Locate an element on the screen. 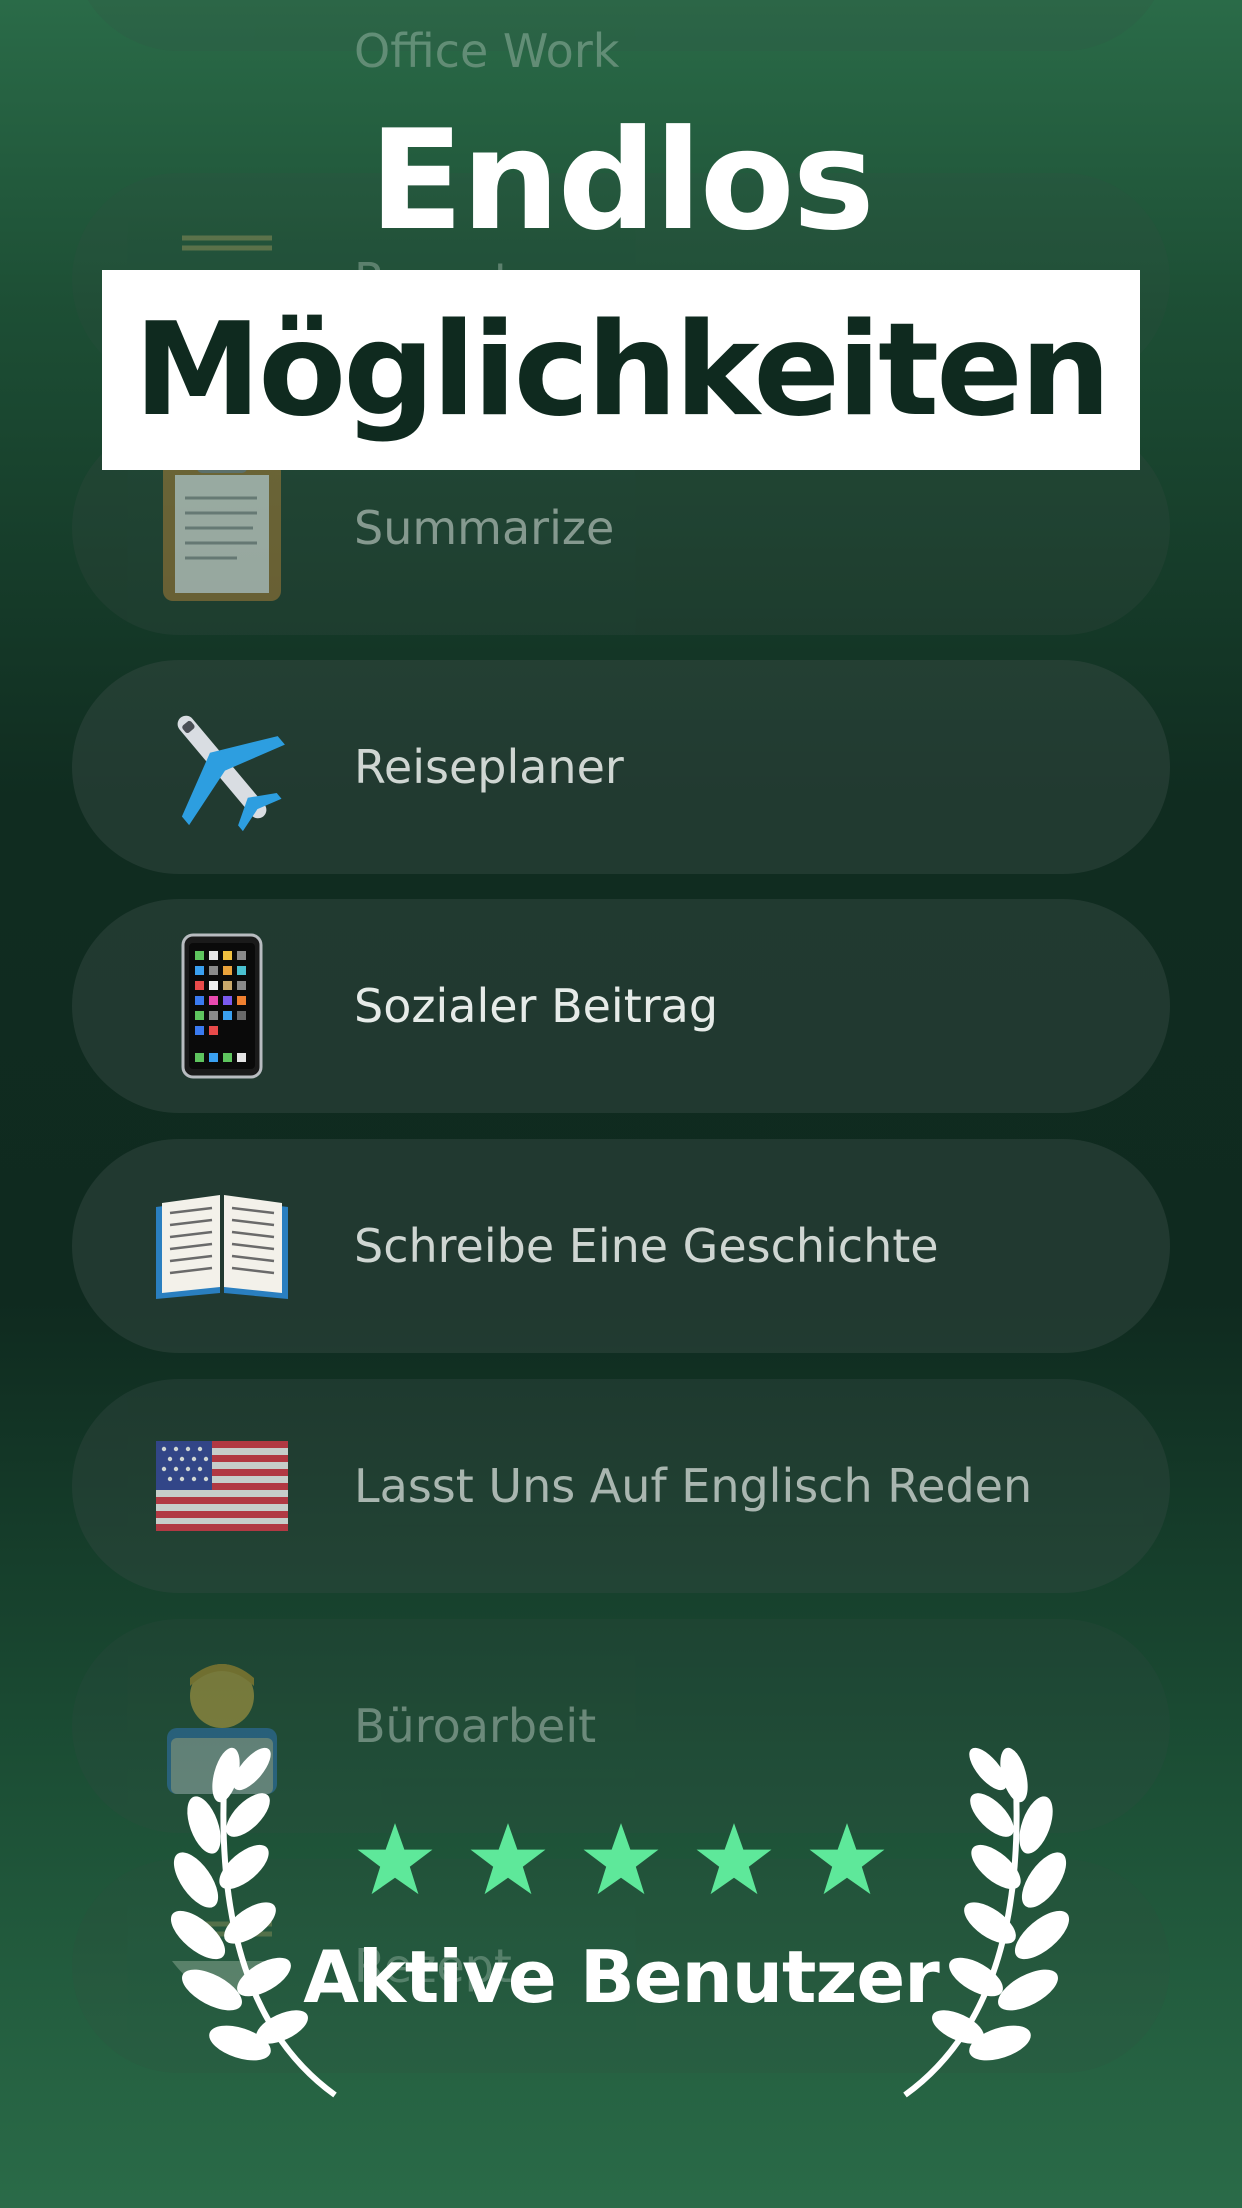  open-book-icon is located at coordinates (222, 1246).